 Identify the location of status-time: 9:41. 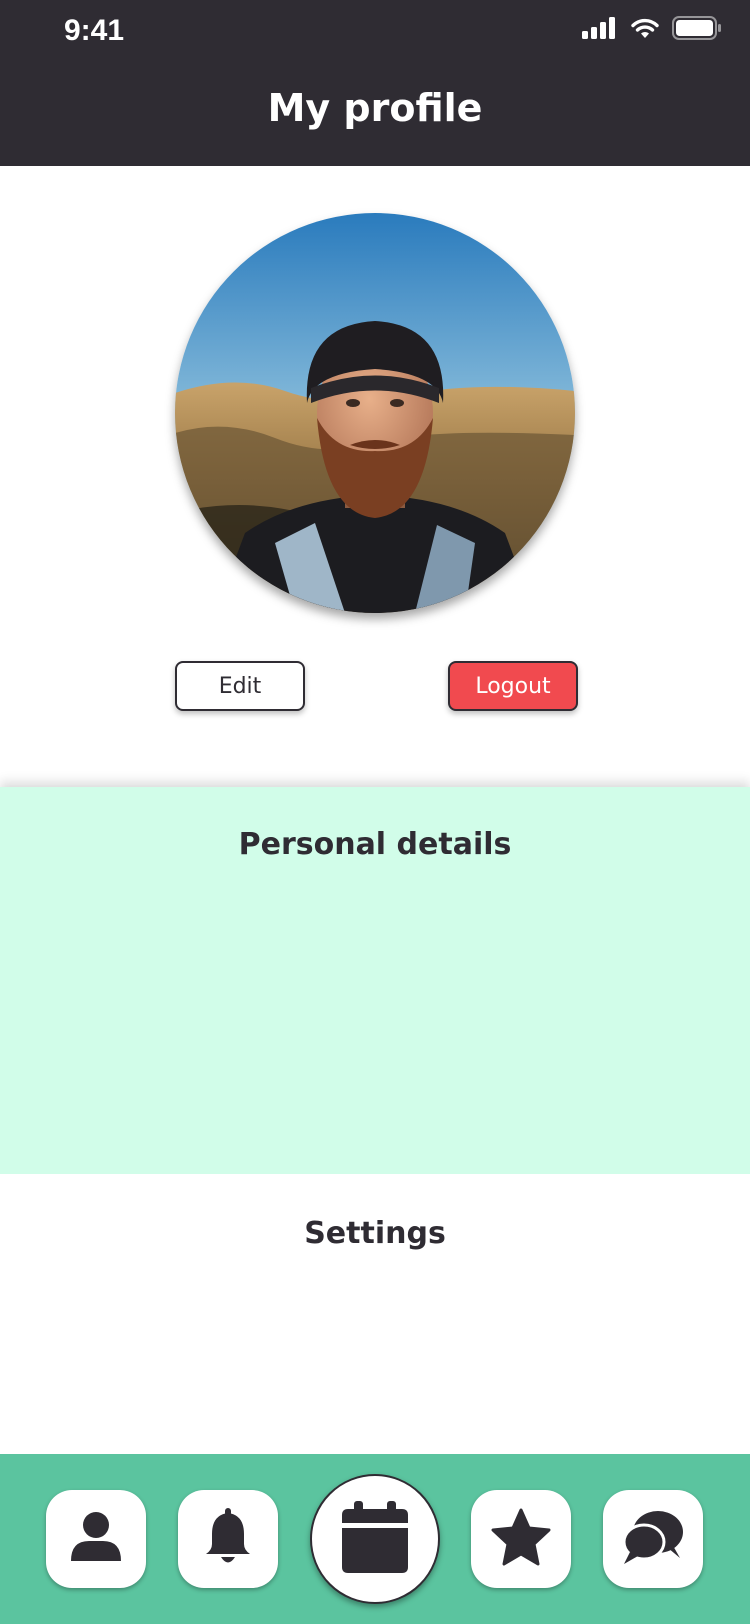
(94, 30).